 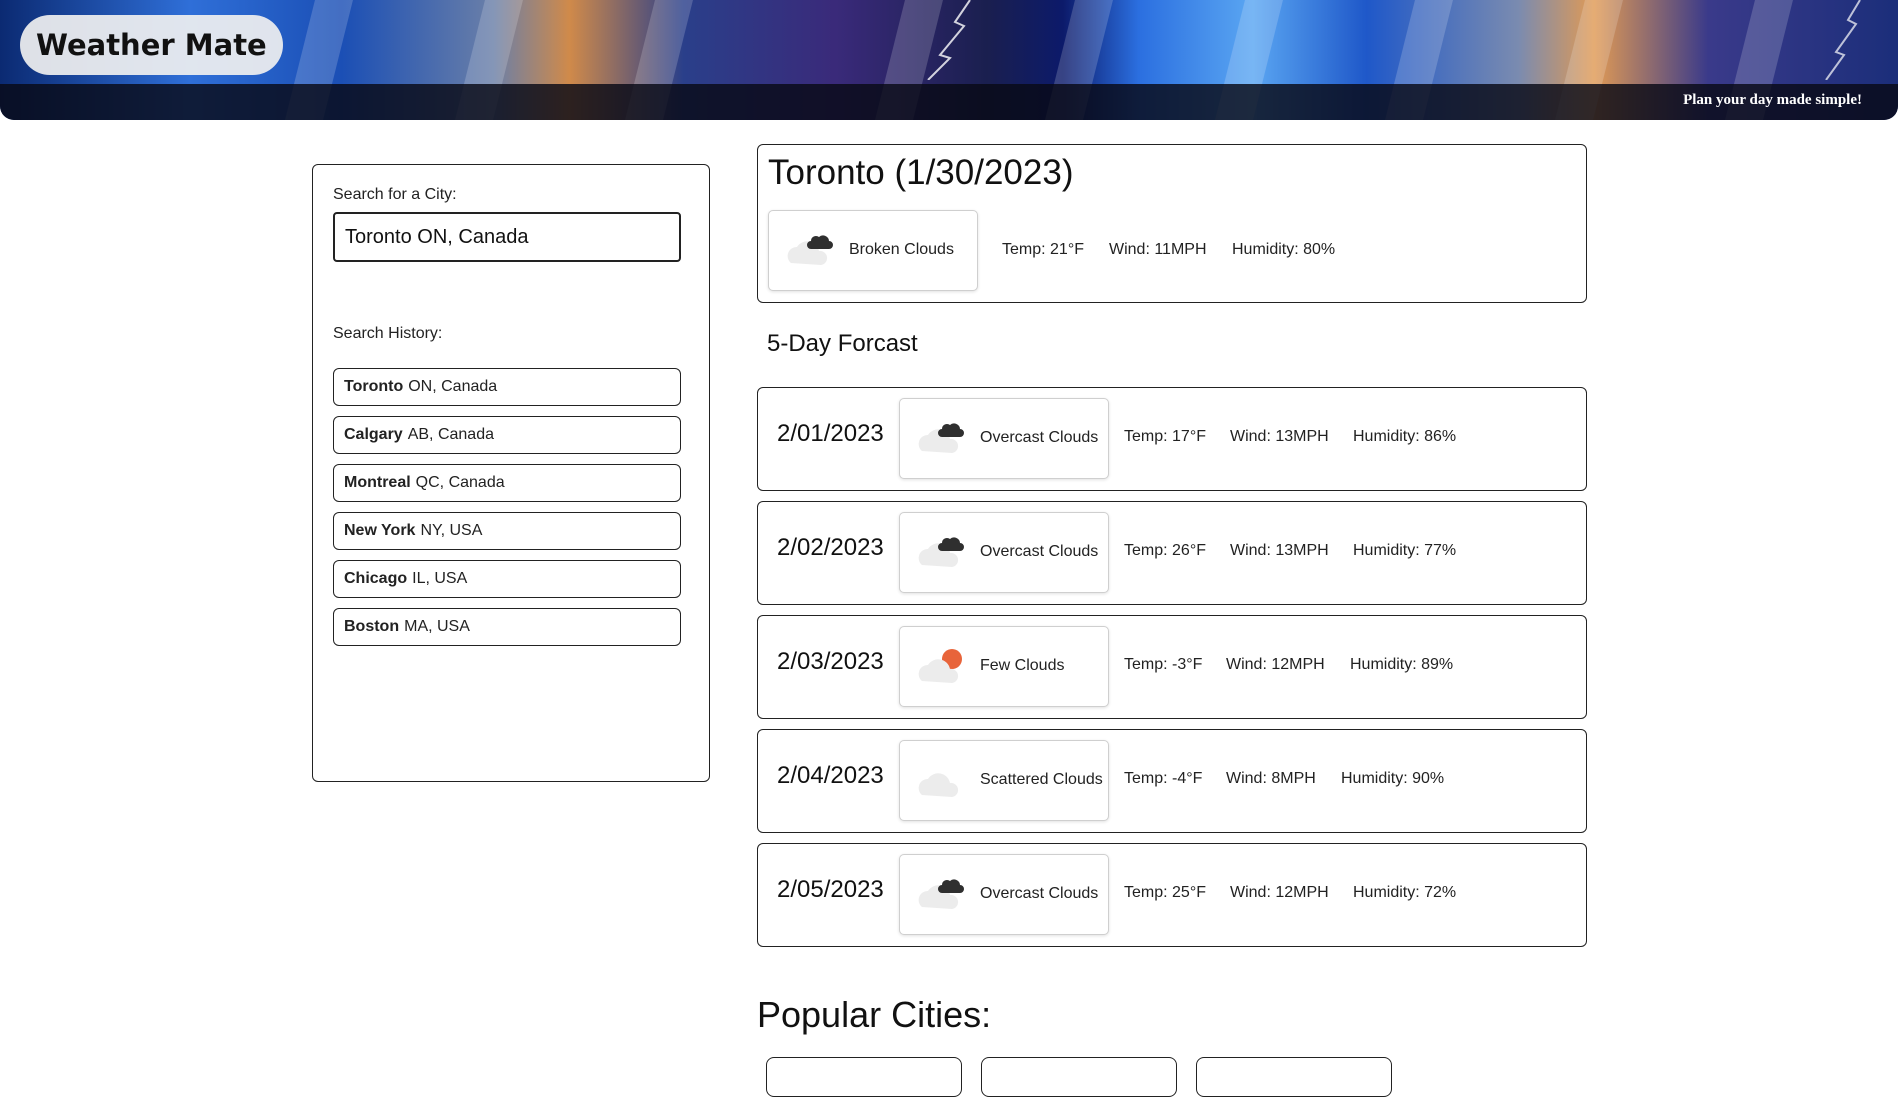 I want to click on history-region: NY, USA, so click(x=451, y=530).